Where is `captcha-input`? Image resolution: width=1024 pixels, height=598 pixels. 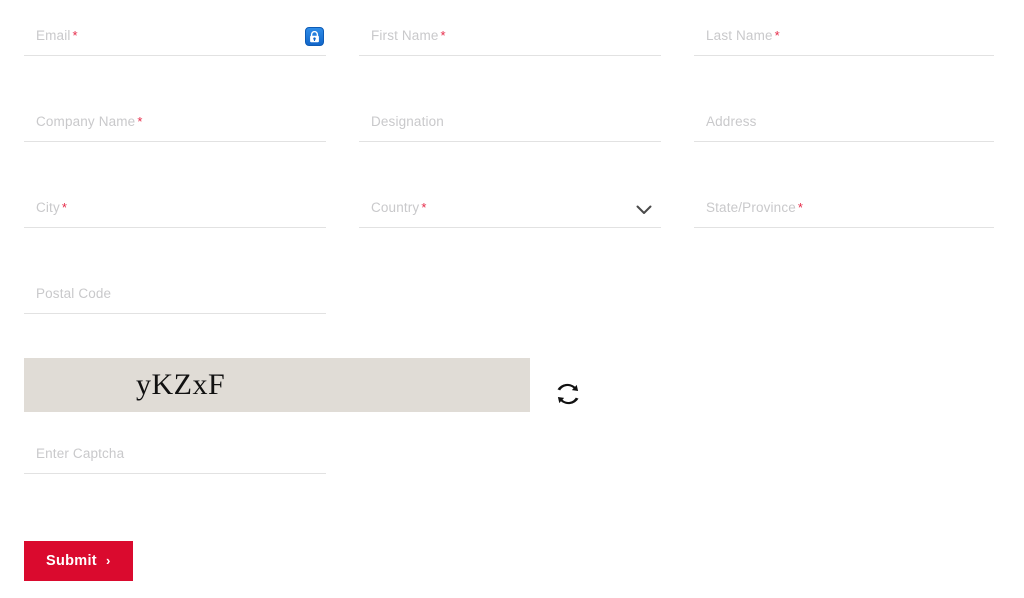 captcha-input is located at coordinates (175, 455).